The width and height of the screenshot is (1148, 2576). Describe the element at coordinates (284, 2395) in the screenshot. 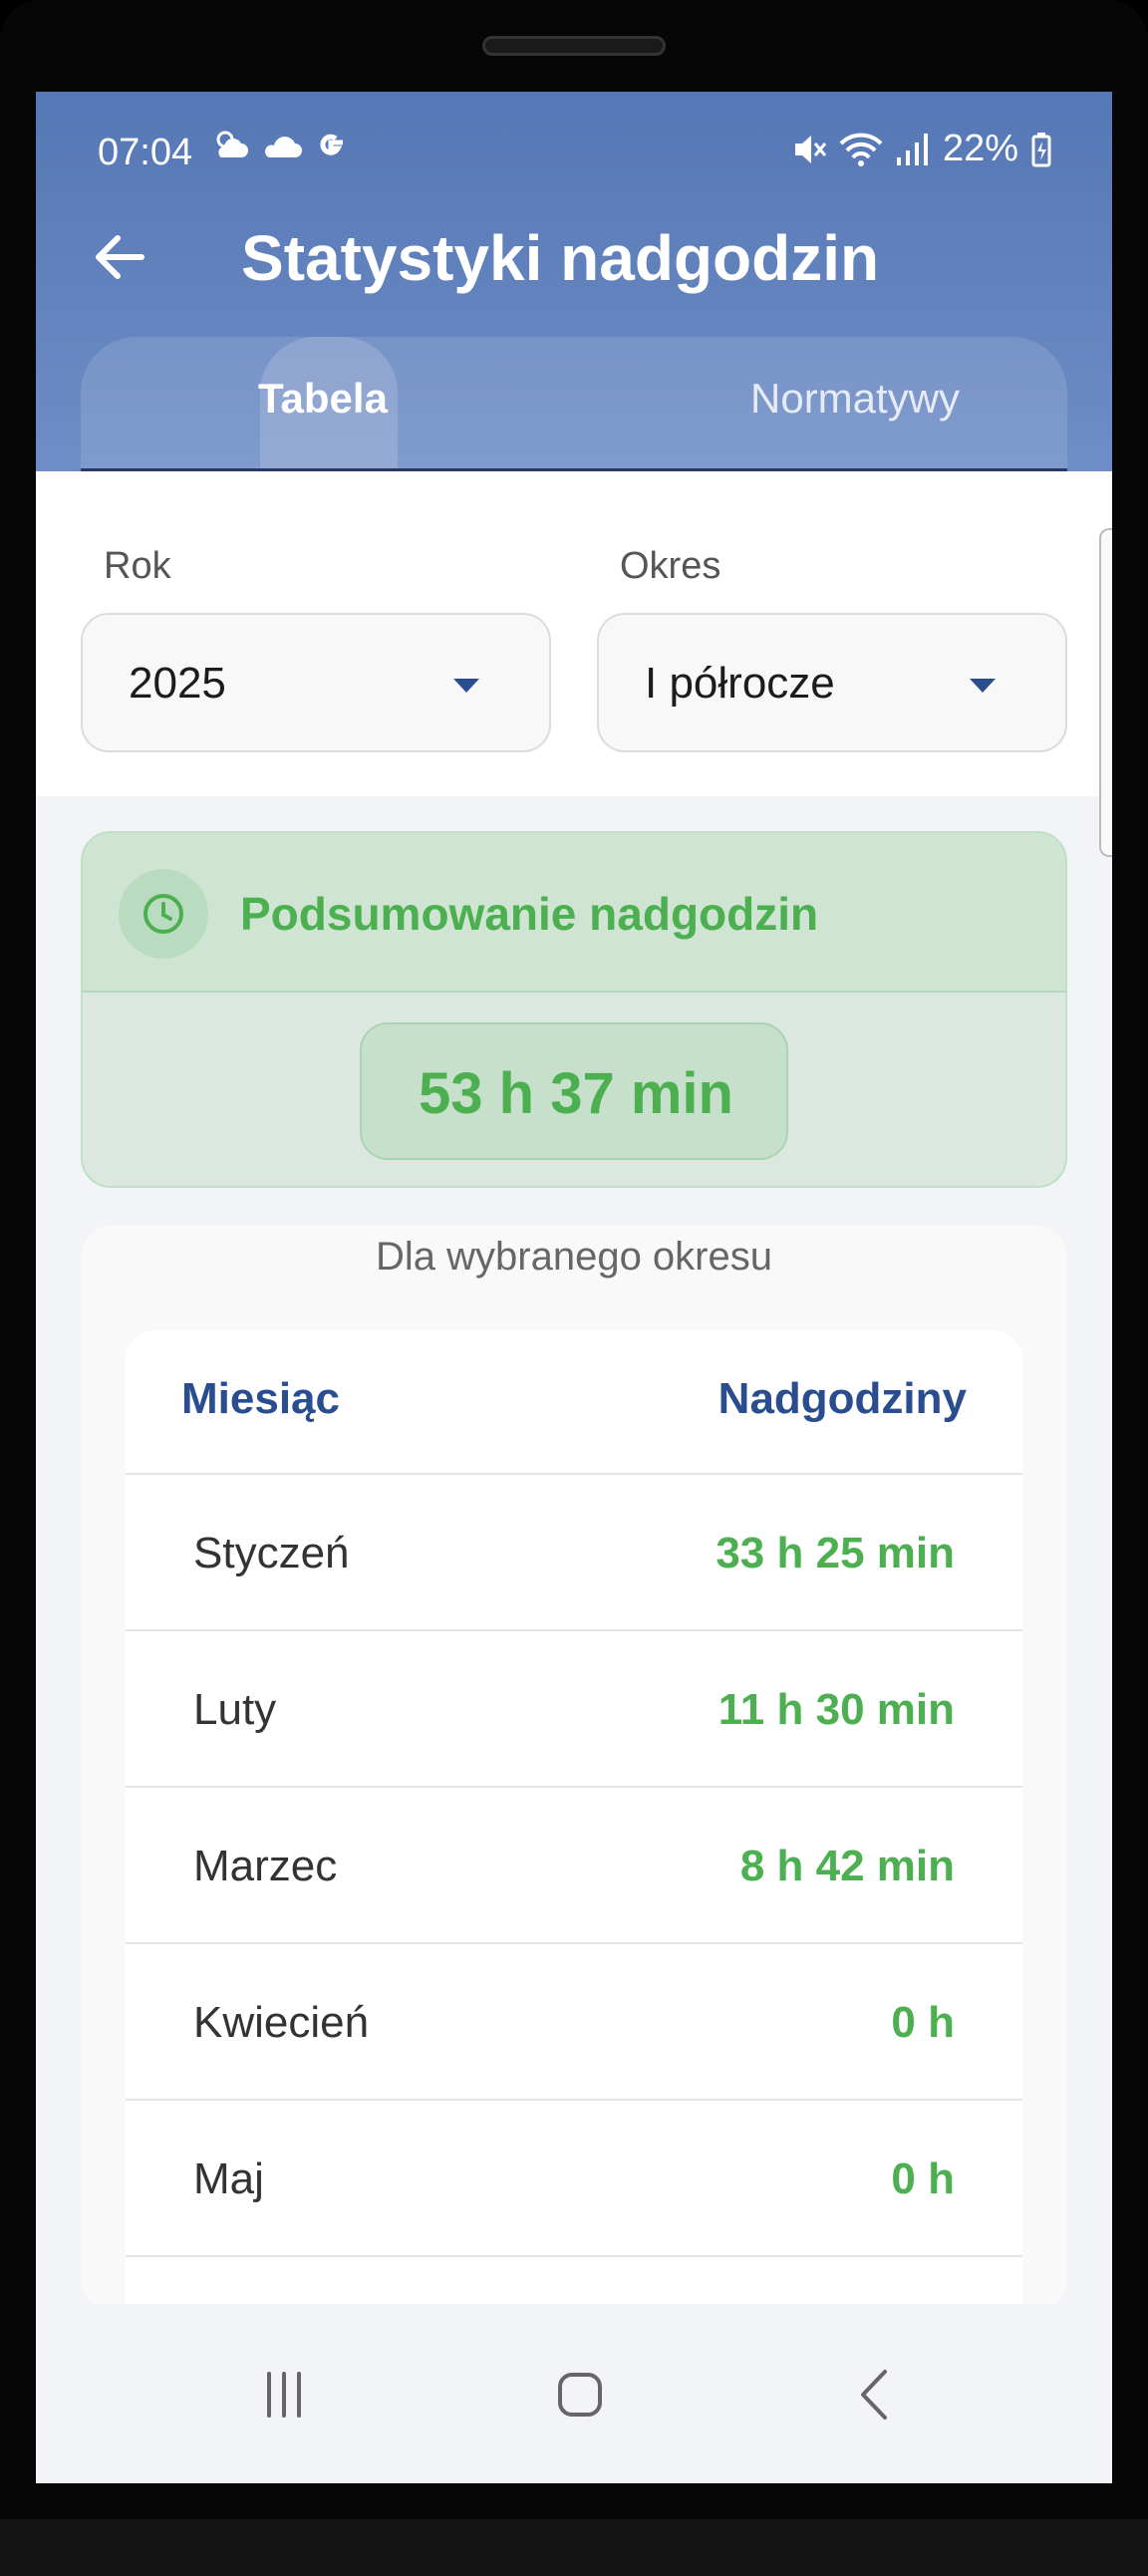

I see `recent-apps-icon` at that location.